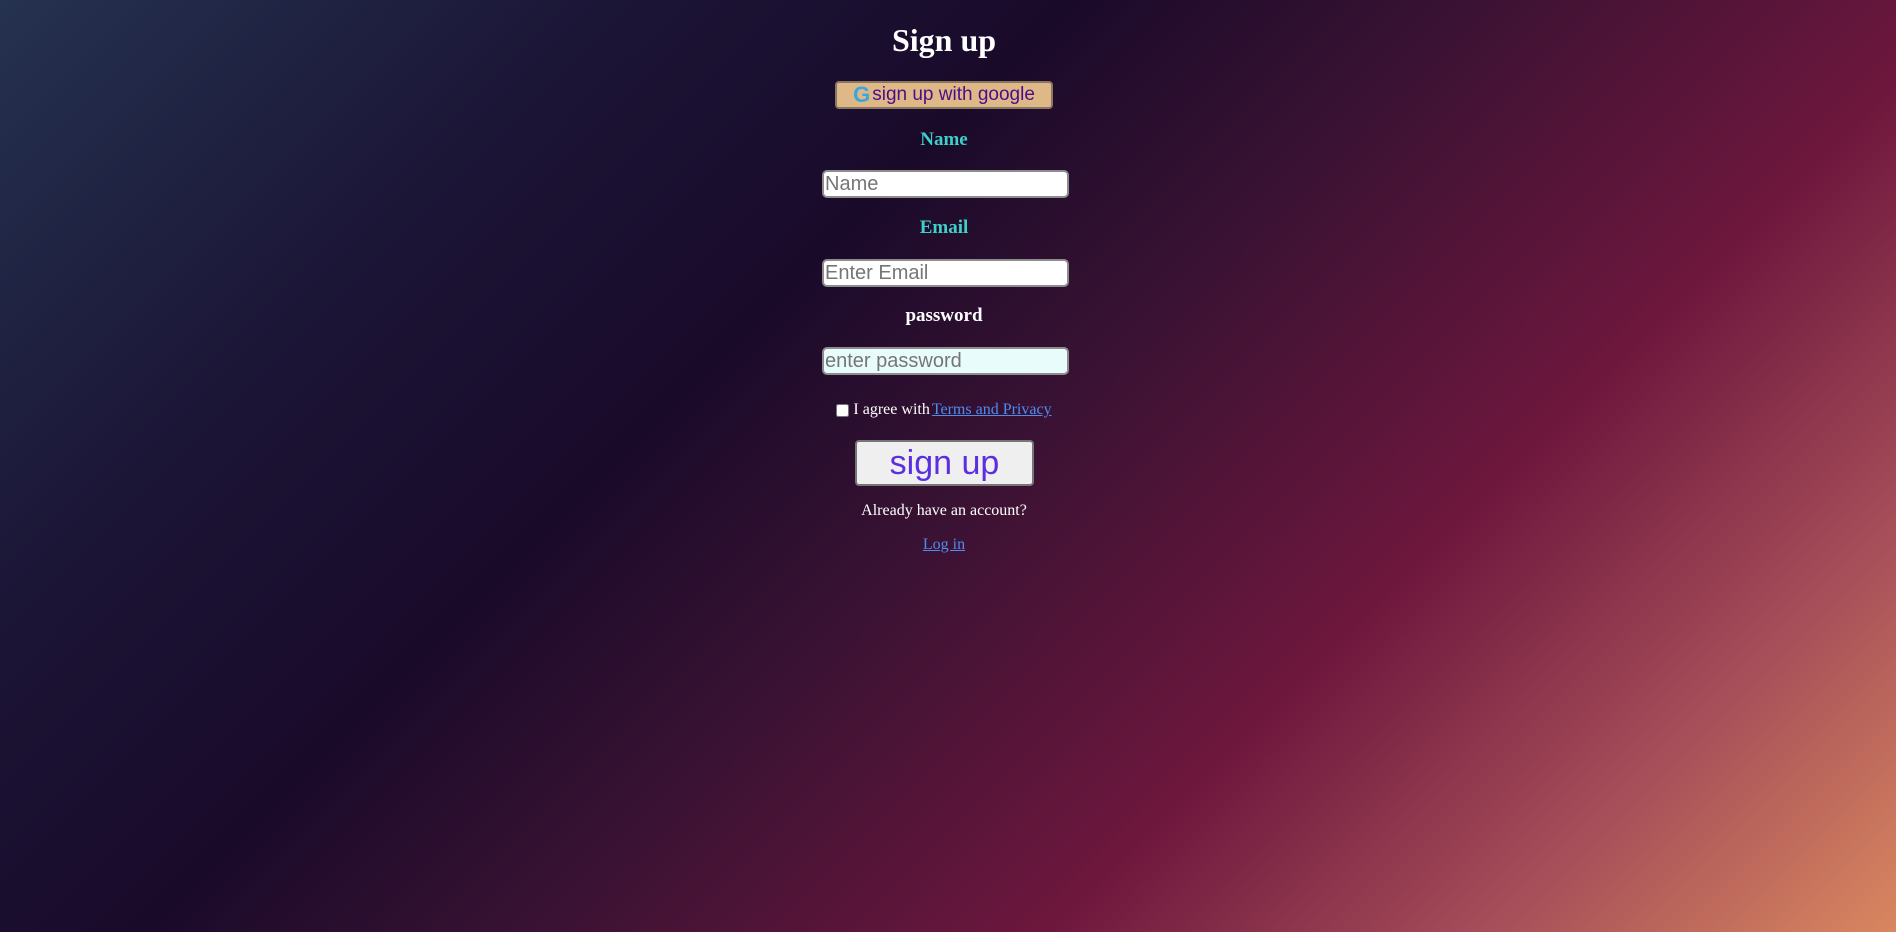 This screenshot has width=1896, height=932. What do you see at coordinates (944, 40) in the screenshot?
I see `page-title: Sign up` at bounding box center [944, 40].